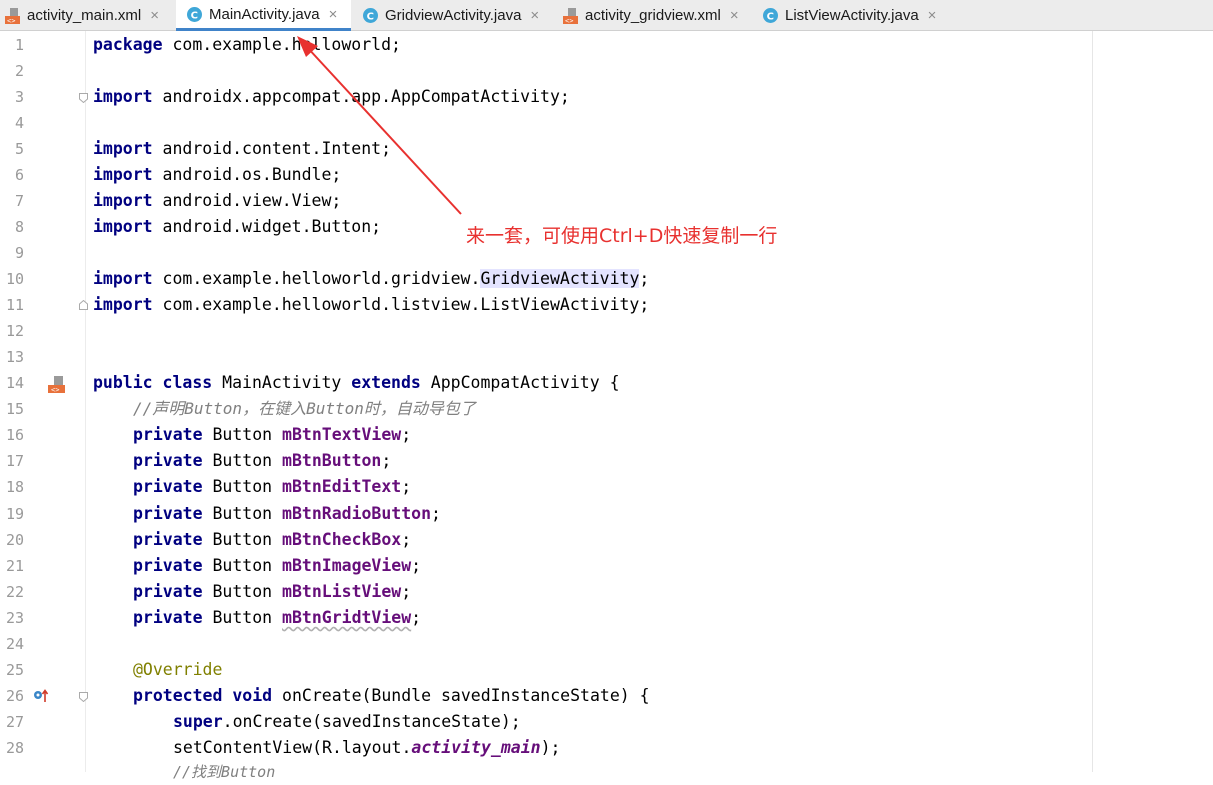 The image size is (1213, 785). What do you see at coordinates (217, 201) in the screenshot?
I see `code-line: import android.view.View;` at bounding box center [217, 201].